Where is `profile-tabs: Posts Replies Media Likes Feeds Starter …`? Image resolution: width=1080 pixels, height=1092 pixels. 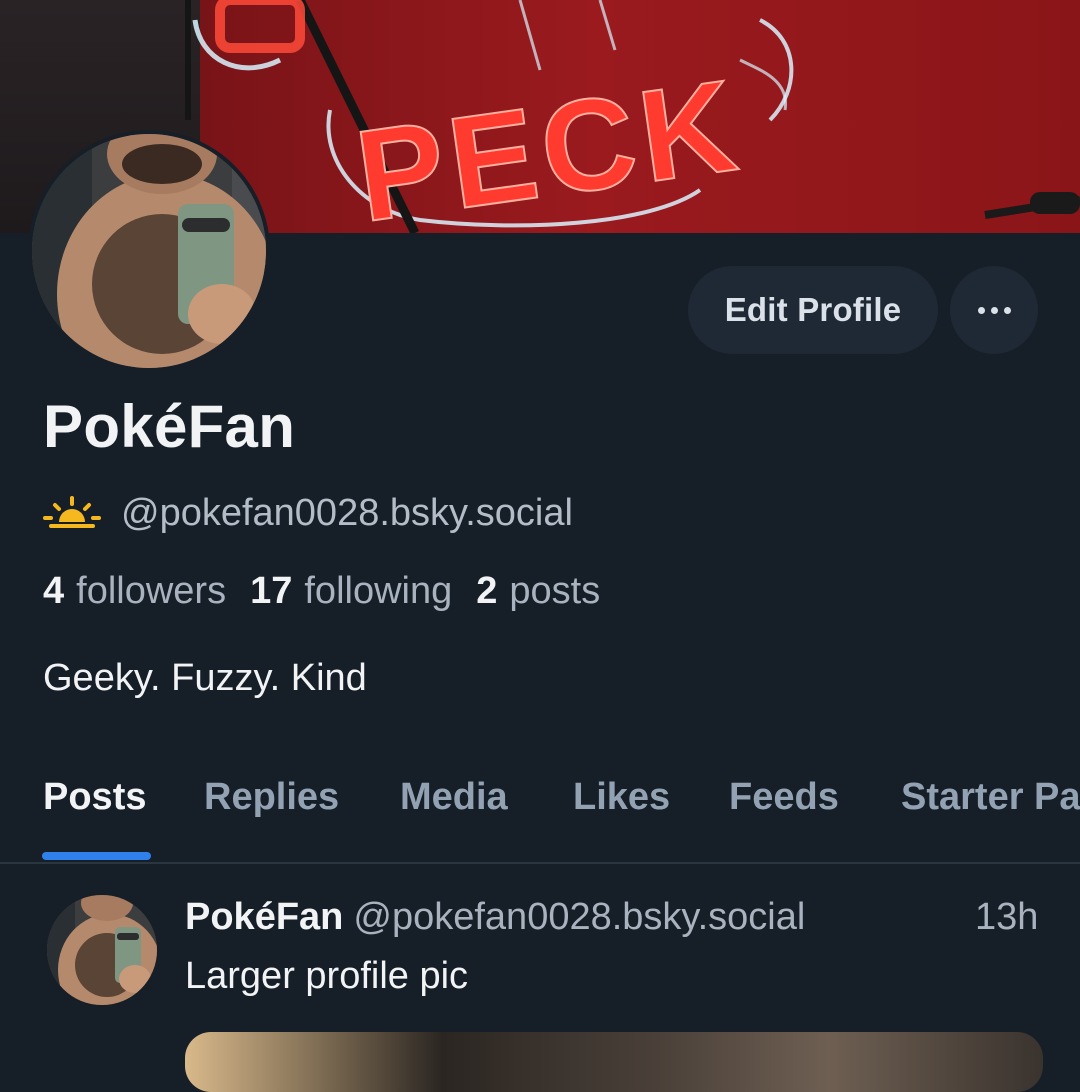
profile-tabs: Posts Replies Media Likes Feeds Starter … is located at coordinates (540, 812).